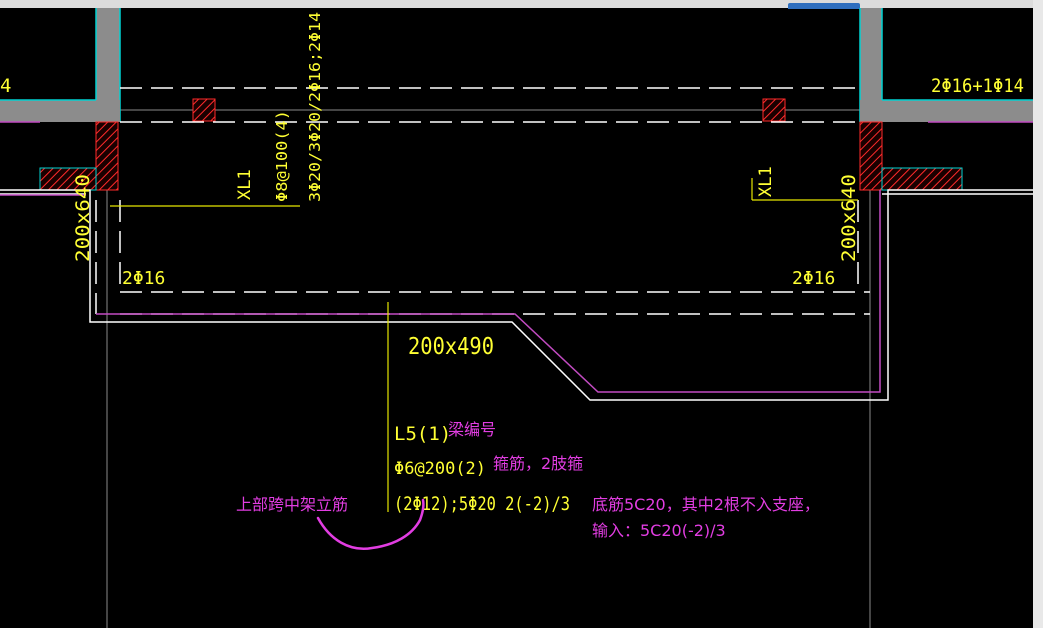 This screenshot has height=628, width=1043. I want to click on left-column-size-text: 200x640, so click(83, 218).